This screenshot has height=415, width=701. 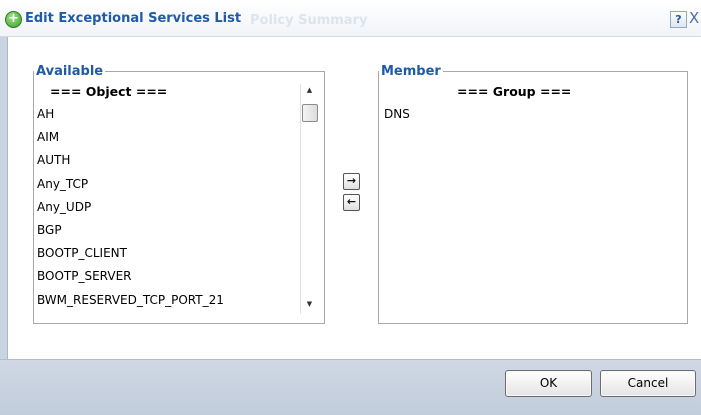 I want to click on add-icon: +, so click(x=13, y=19).